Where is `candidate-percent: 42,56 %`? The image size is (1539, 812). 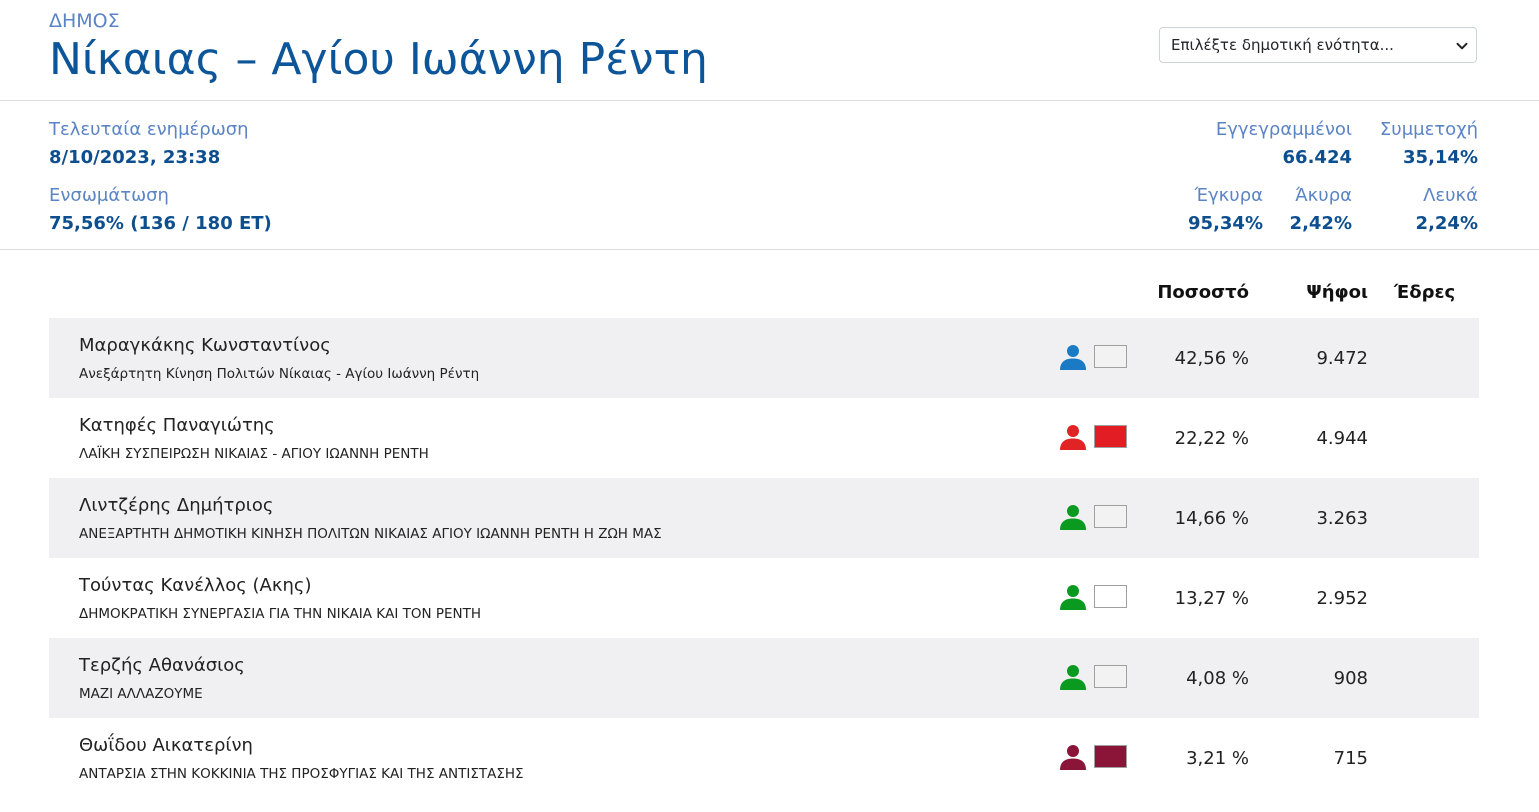 candidate-percent: 42,56 % is located at coordinates (1211, 358).